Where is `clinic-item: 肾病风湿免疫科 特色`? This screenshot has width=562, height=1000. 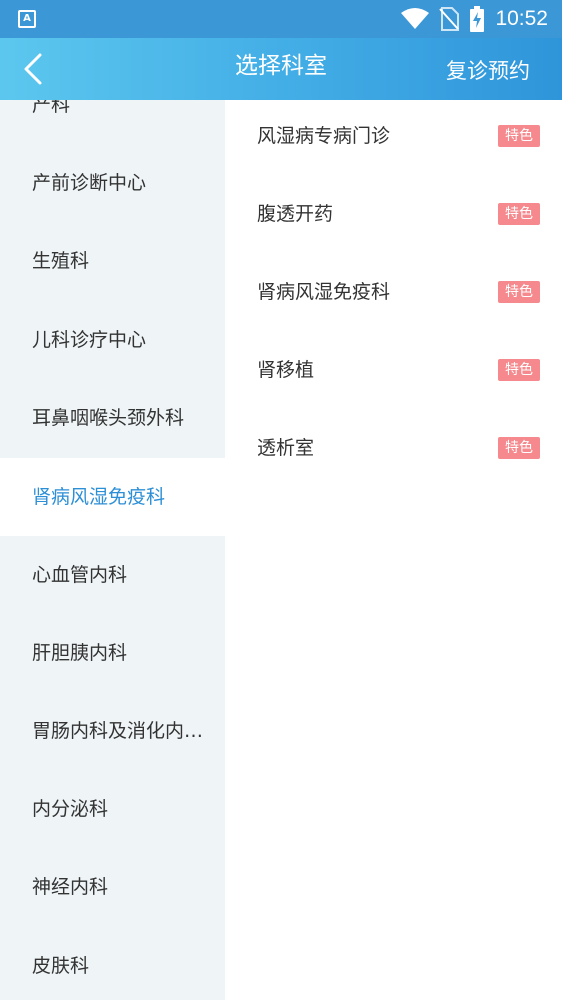 clinic-item: 肾病风湿免疫科 特色 is located at coordinates (393, 295).